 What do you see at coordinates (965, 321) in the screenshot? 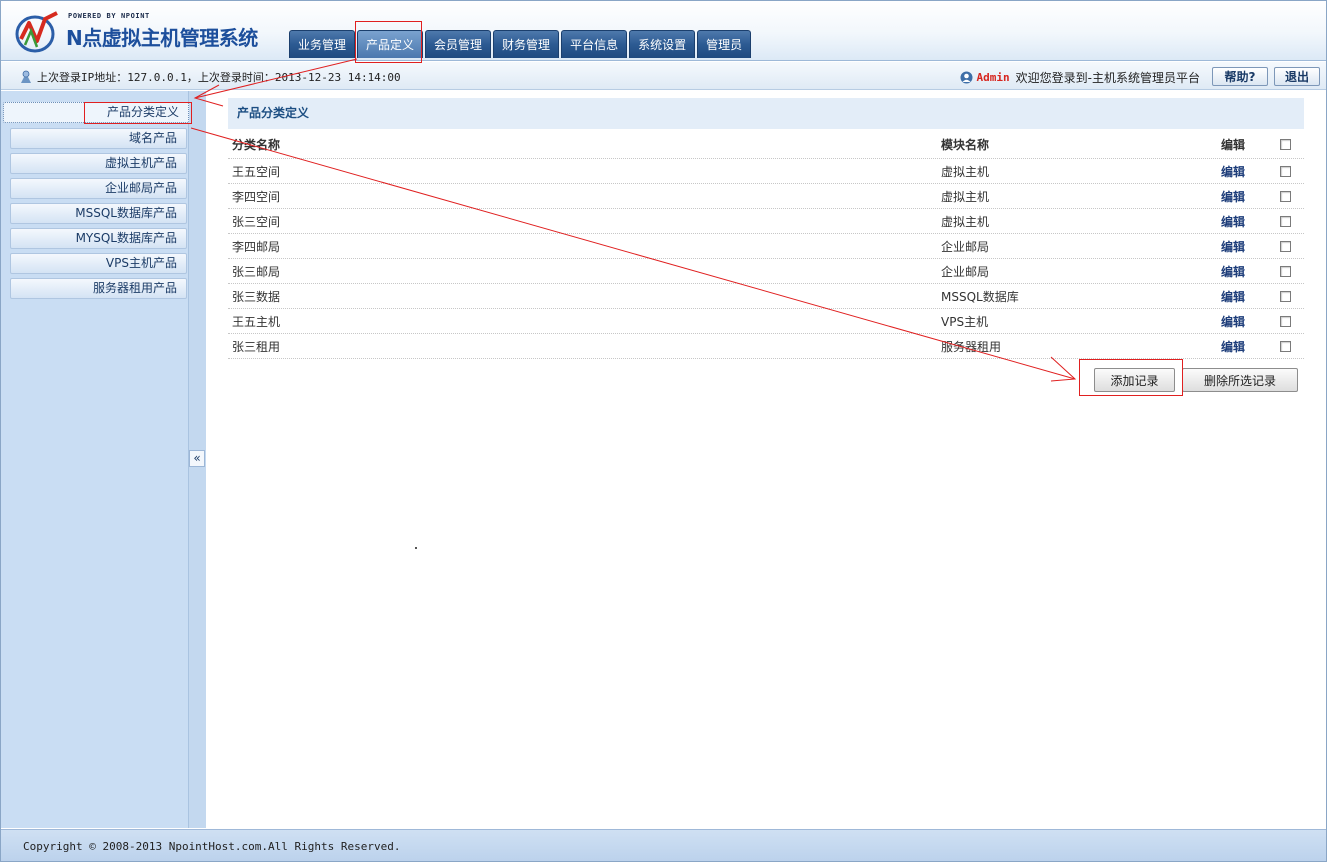
I see `module-name-cell: VPS主机` at bounding box center [965, 321].